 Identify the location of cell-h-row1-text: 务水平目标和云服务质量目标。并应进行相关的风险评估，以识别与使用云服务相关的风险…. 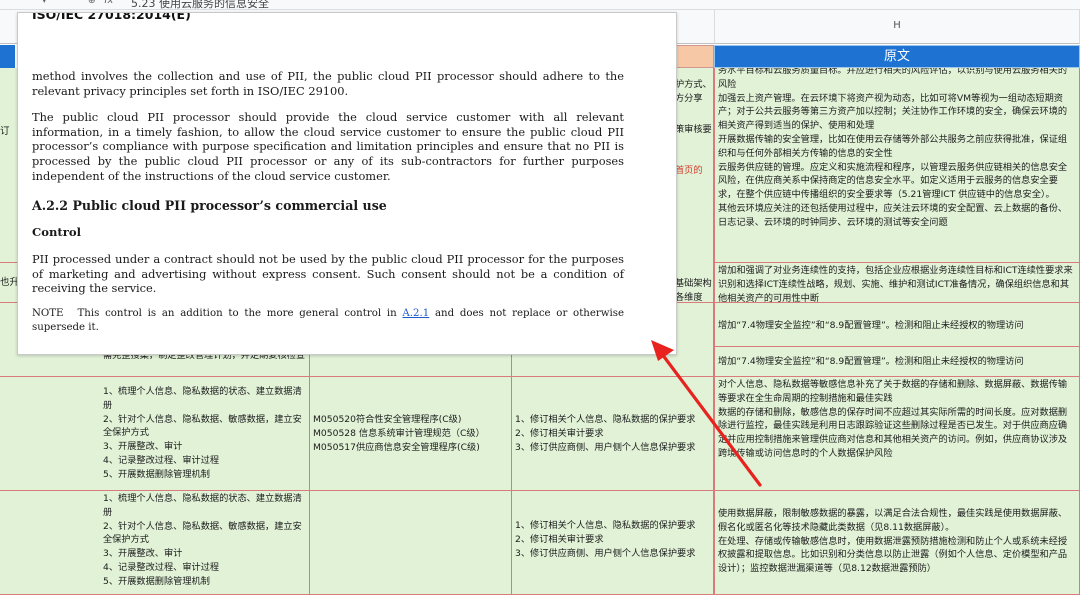
(893, 148).